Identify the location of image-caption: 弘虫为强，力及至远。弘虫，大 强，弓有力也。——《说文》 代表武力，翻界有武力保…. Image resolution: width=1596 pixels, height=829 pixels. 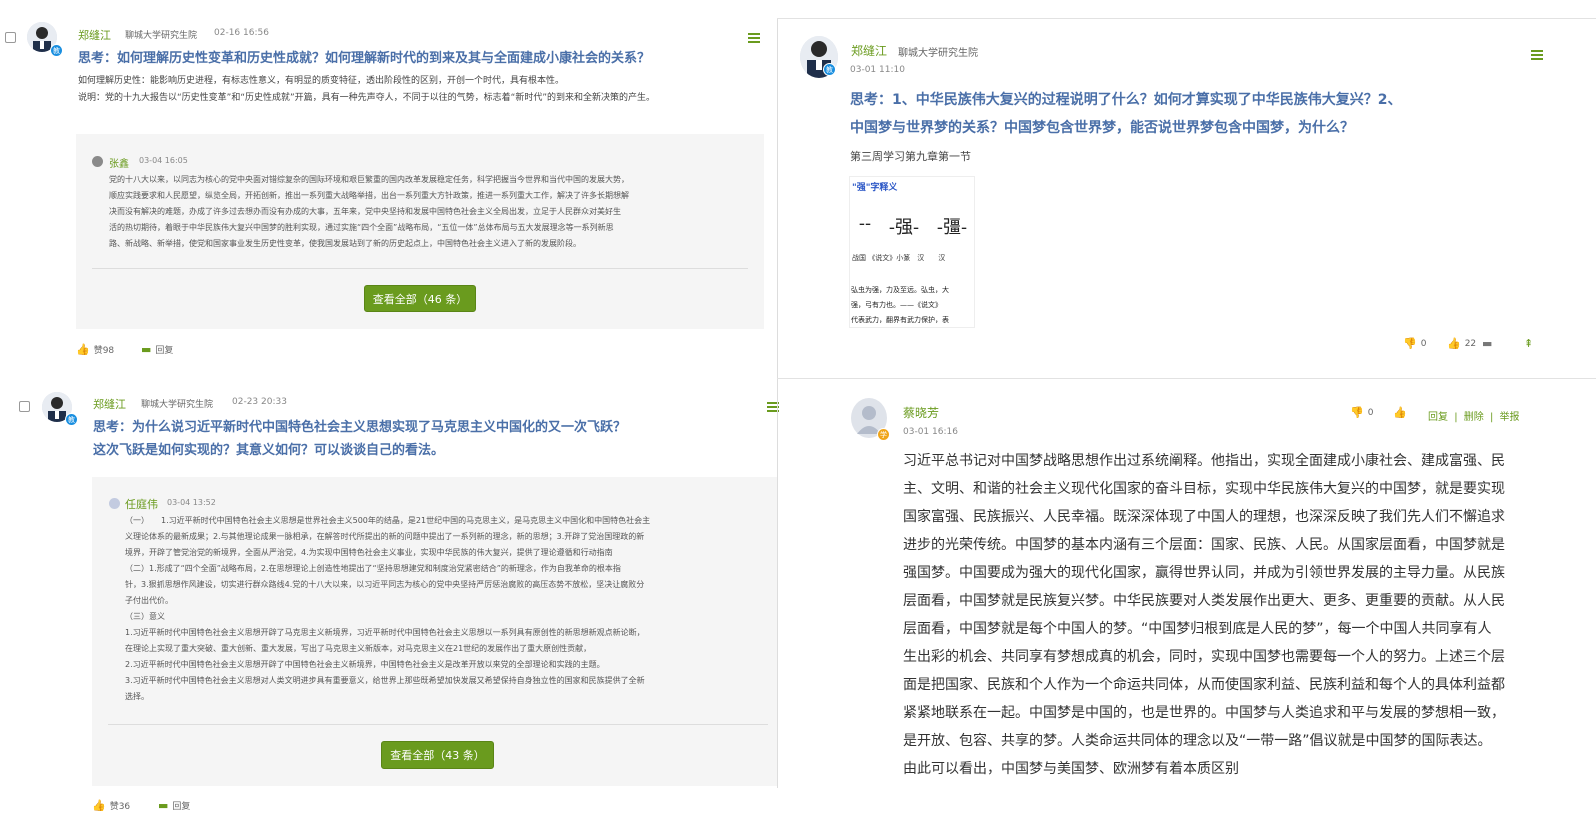
(900, 305).